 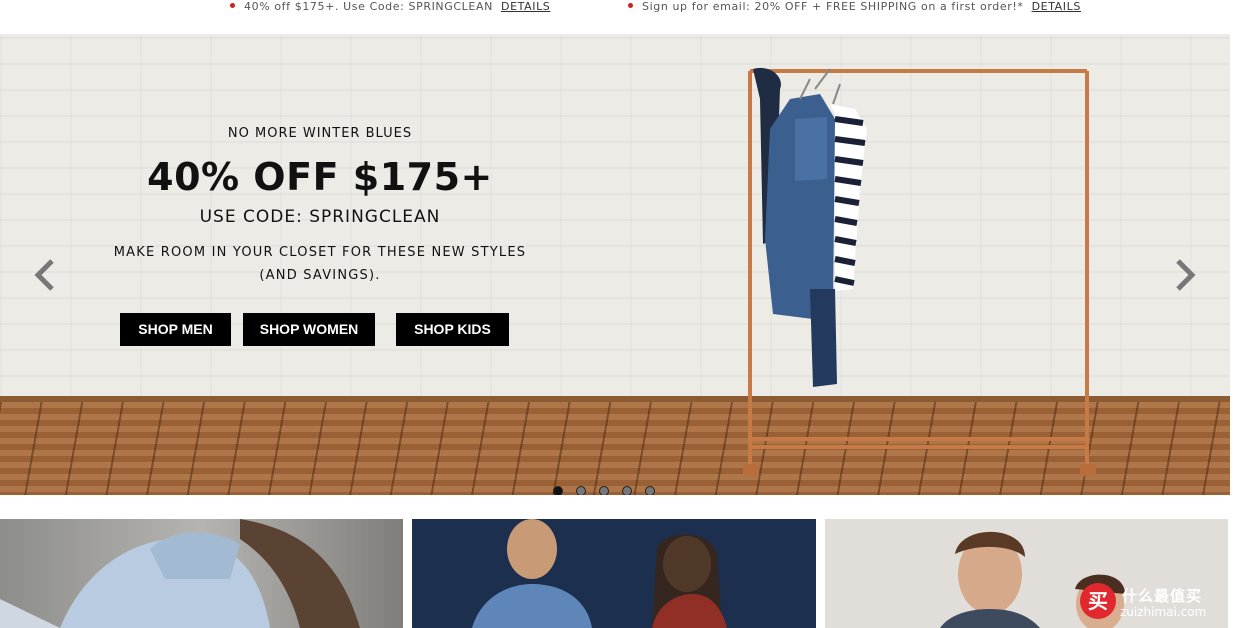 What do you see at coordinates (610, 488) in the screenshot?
I see `carousel-pagination` at bounding box center [610, 488].